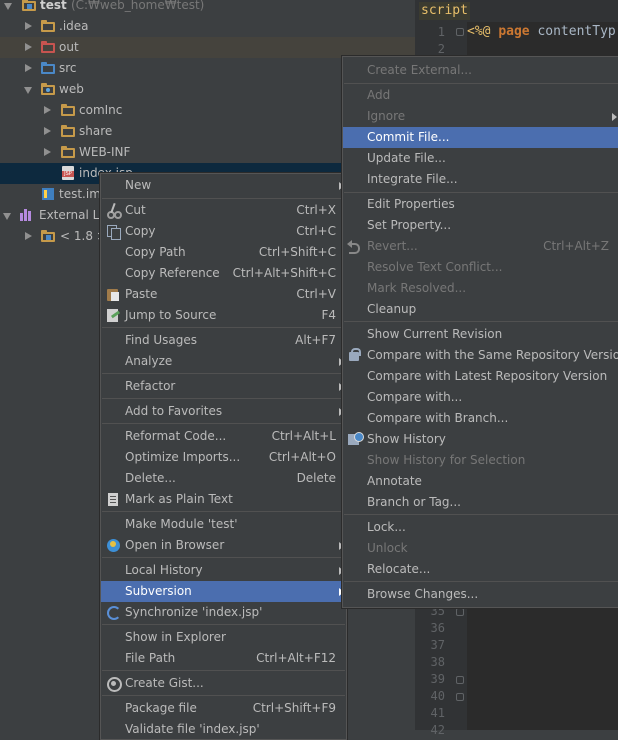 The height and width of the screenshot is (740, 618). What do you see at coordinates (223, 361) in the screenshot?
I see `menu-item-analyze: Analyze` at bounding box center [223, 361].